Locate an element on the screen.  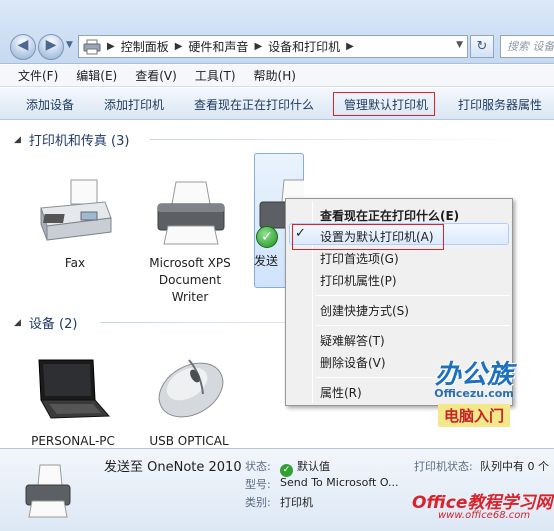
menu-tools: 工具(T) is located at coordinates (215, 75).